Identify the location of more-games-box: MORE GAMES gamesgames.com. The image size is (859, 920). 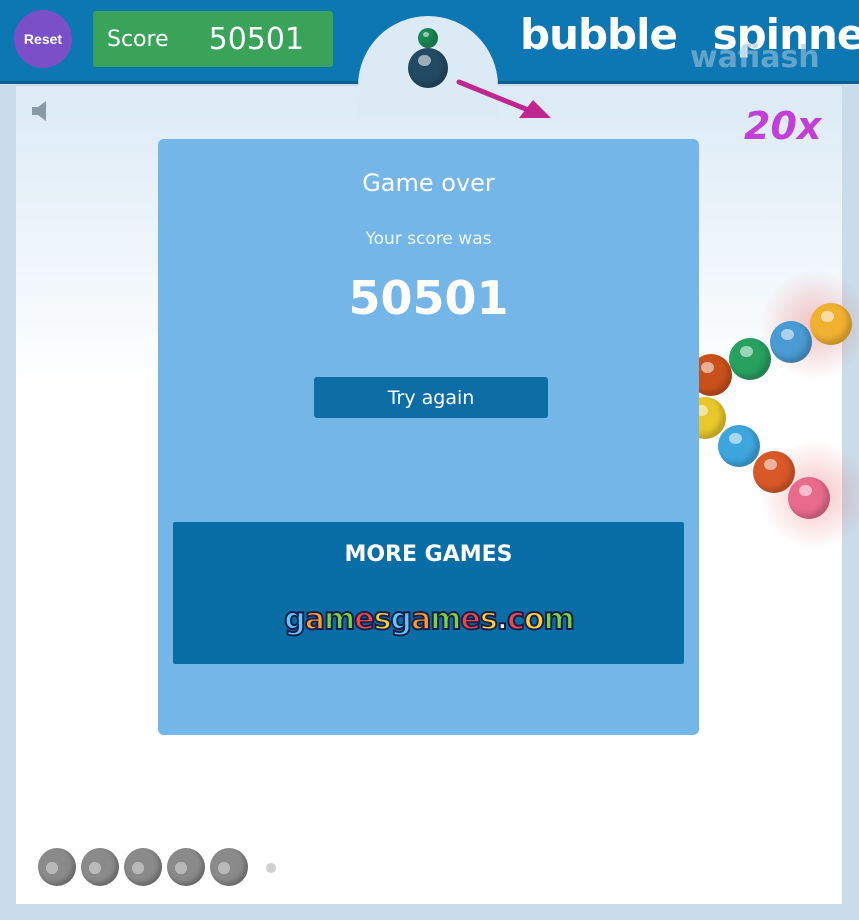
(428, 593).